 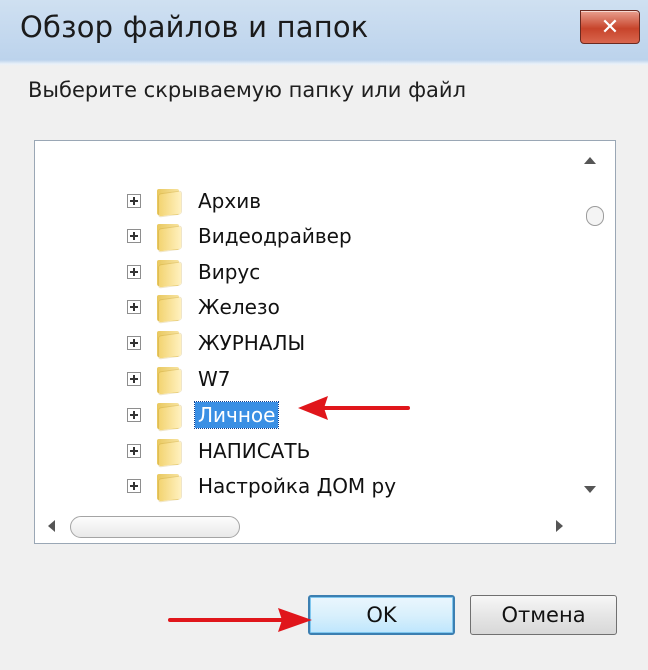 I want to click on tree-item-personal: Личное, so click(x=203, y=415).